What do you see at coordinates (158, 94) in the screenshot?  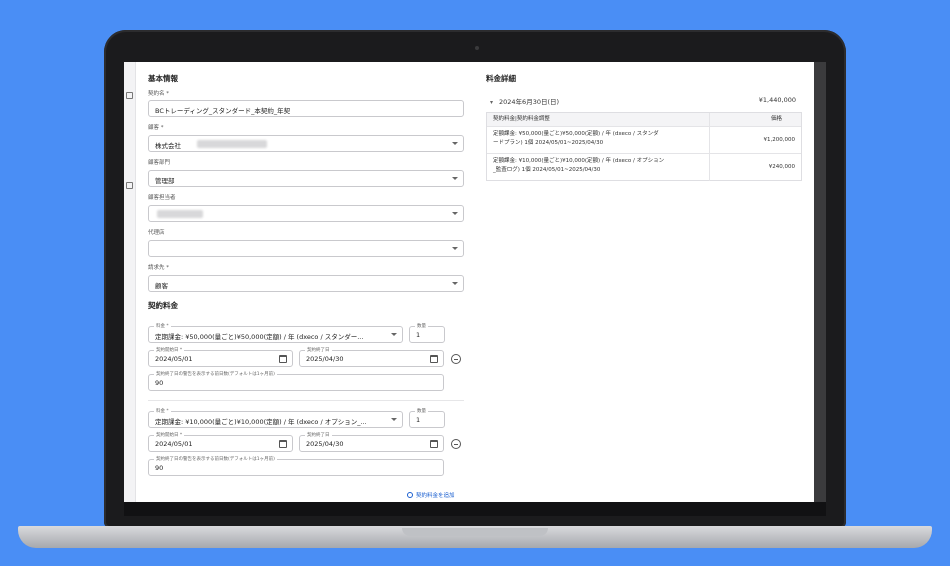 I see `contract-name-label: 契約名 *` at bounding box center [158, 94].